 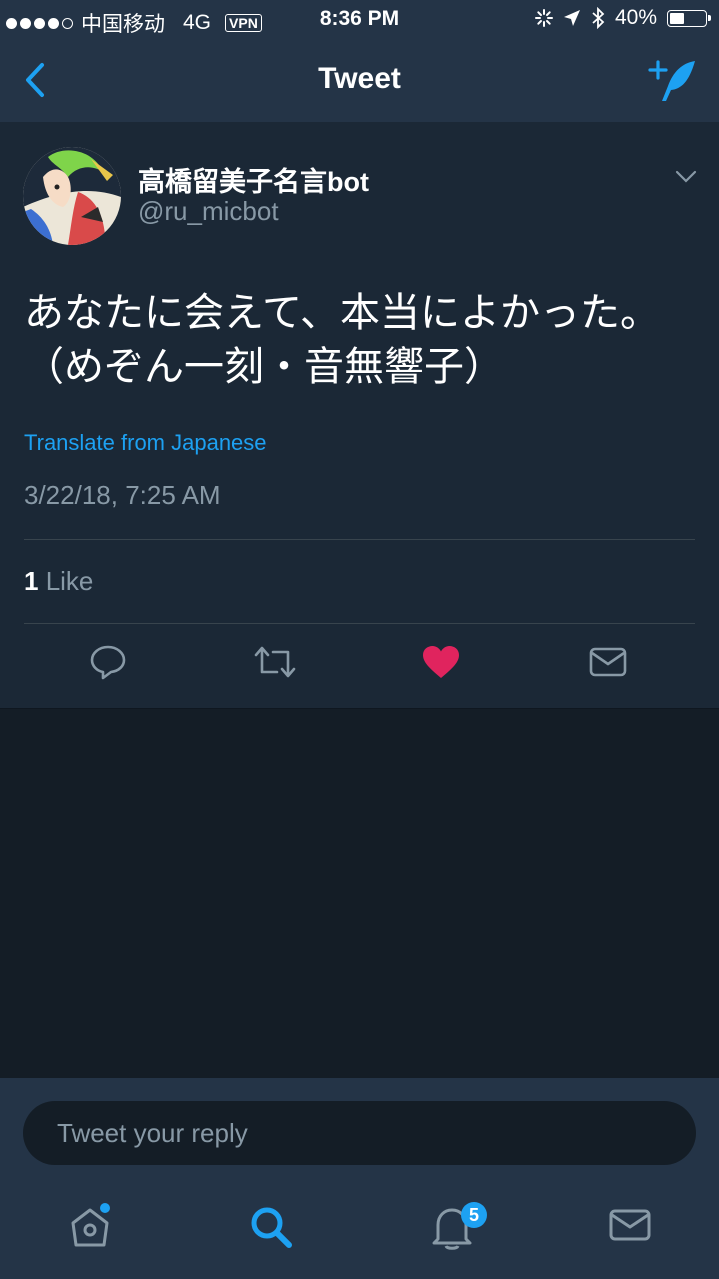 What do you see at coordinates (31, 581) in the screenshot?
I see `like-count-number: 1` at bounding box center [31, 581].